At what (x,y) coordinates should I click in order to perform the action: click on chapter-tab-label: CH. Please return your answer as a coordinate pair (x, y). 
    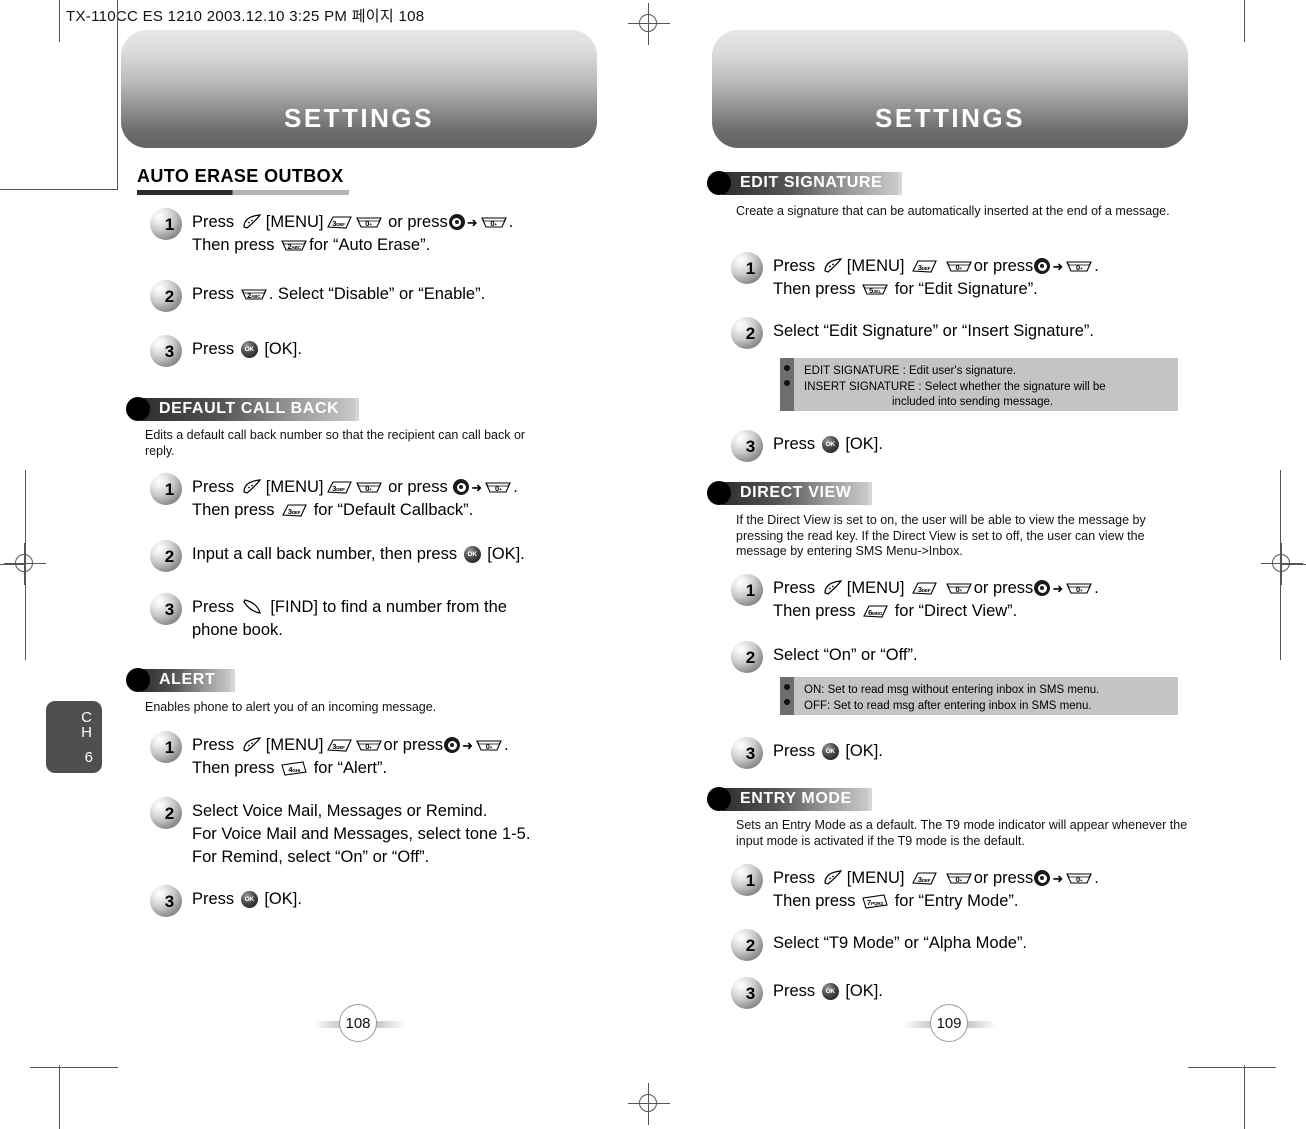
    Looking at the image, I should click on (86, 724).